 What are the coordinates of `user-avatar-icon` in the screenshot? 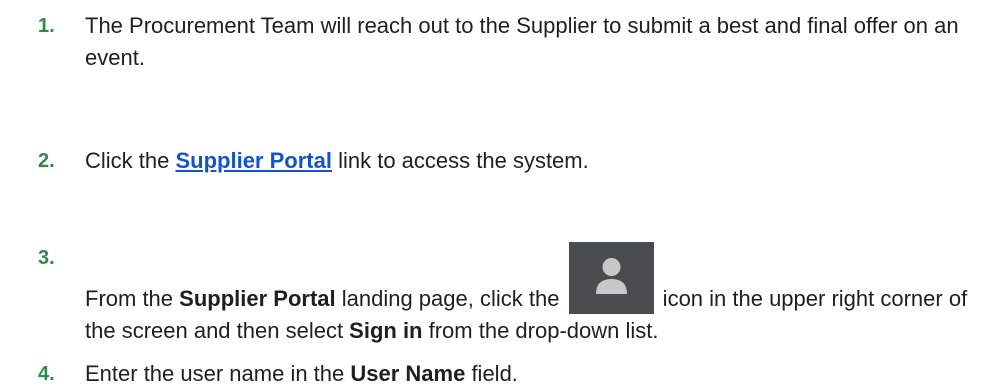 It's located at (611, 278).